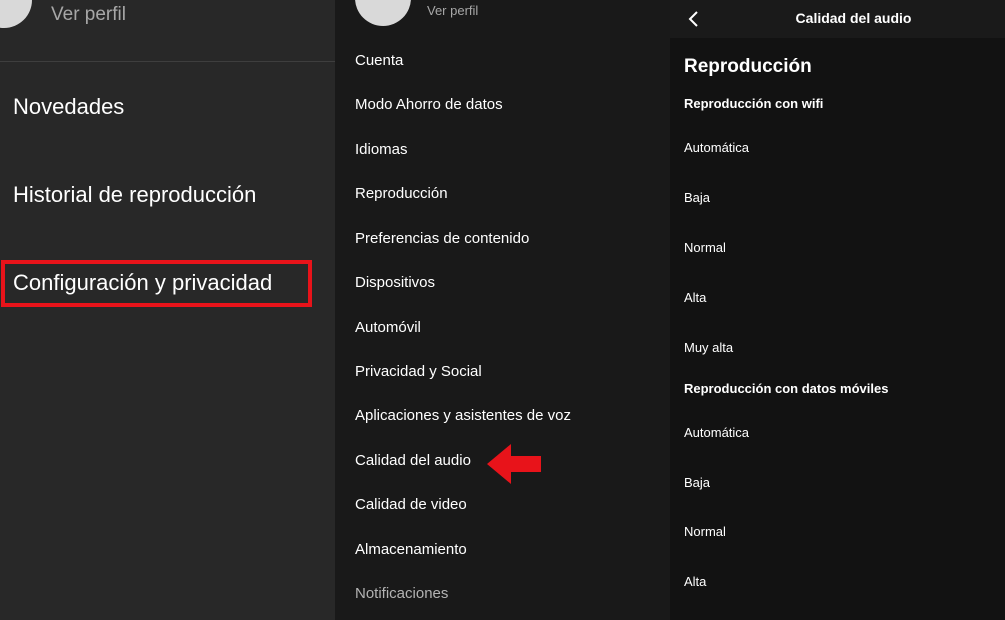 The width and height of the screenshot is (1005, 620). I want to click on mobile-group-title: Reproducción con datos móviles, so click(786, 388).